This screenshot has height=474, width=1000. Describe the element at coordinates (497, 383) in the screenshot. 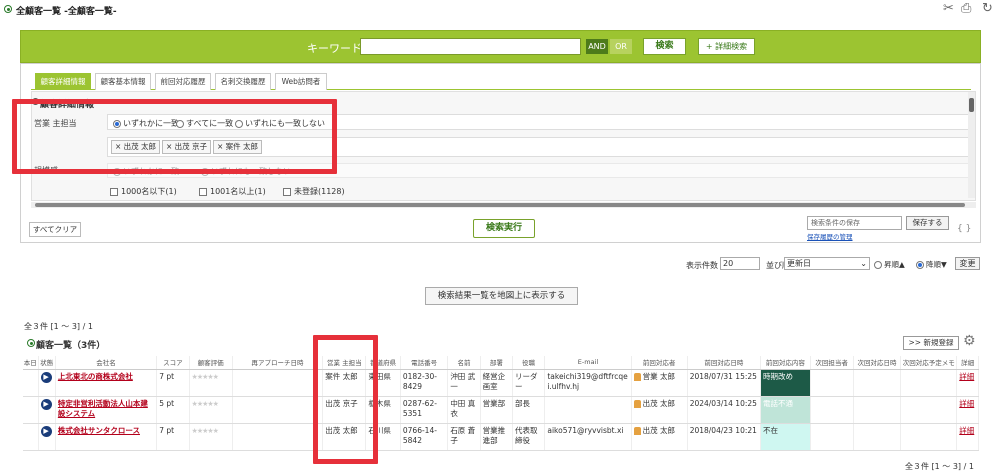

I see `dept-cell: 経営企画室` at that location.